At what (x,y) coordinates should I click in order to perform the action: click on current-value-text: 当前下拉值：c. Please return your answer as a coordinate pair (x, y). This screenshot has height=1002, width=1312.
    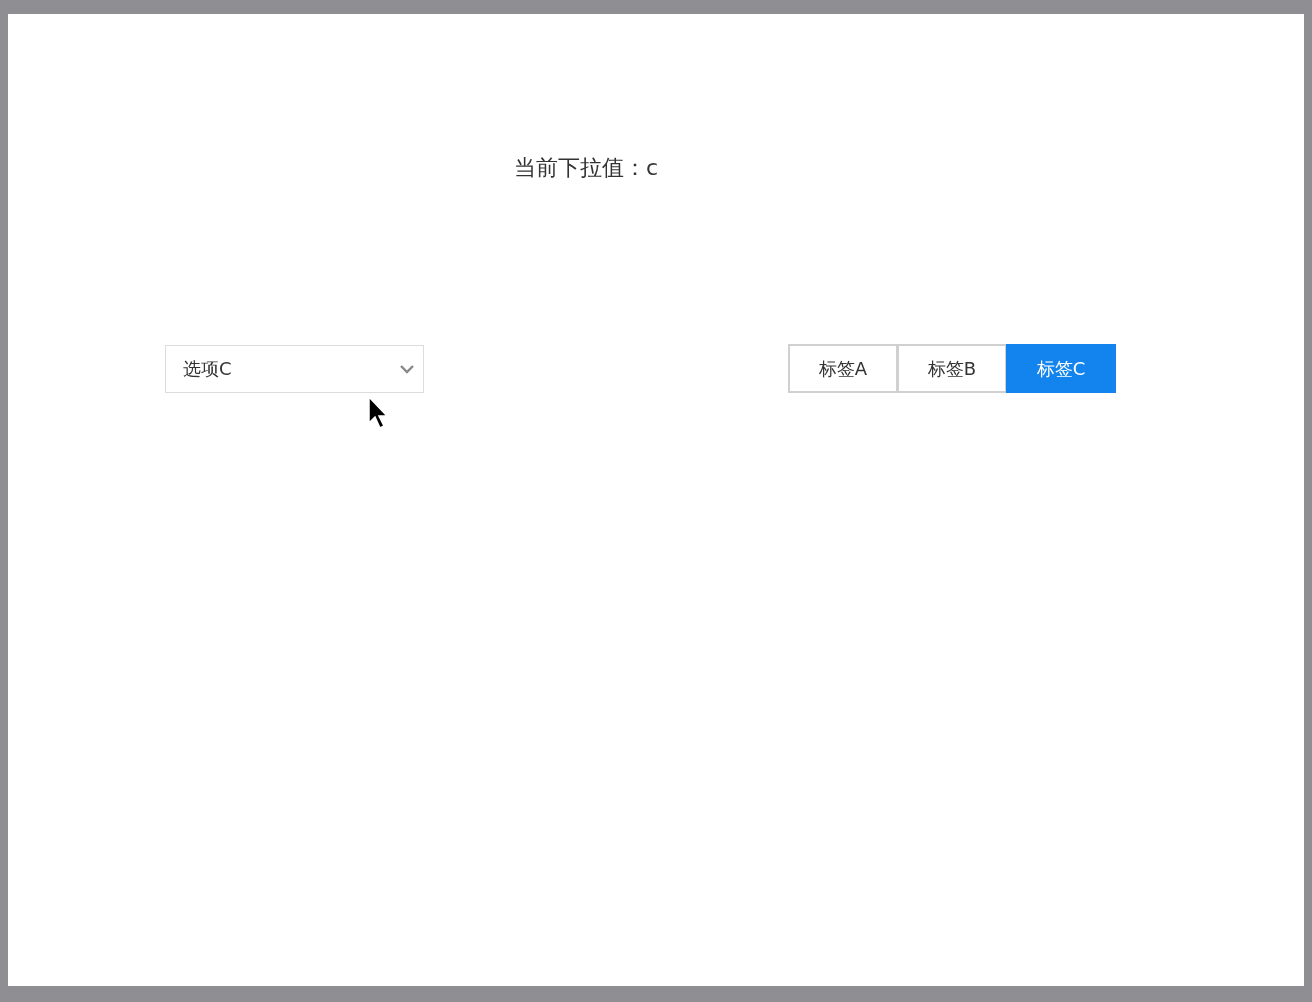
    Looking at the image, I should click on (586, 168).